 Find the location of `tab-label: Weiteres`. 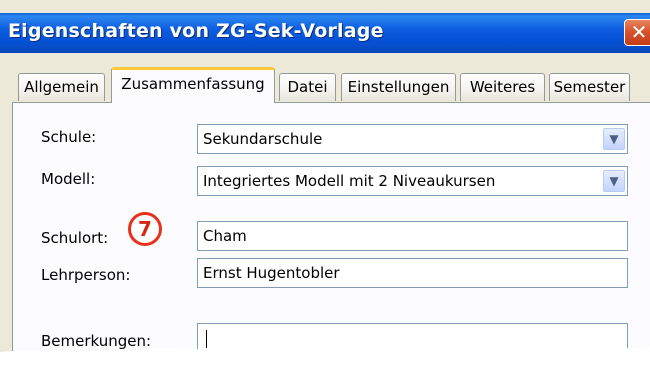

tab-label: Weiteres is located at coordinates (502, 87).